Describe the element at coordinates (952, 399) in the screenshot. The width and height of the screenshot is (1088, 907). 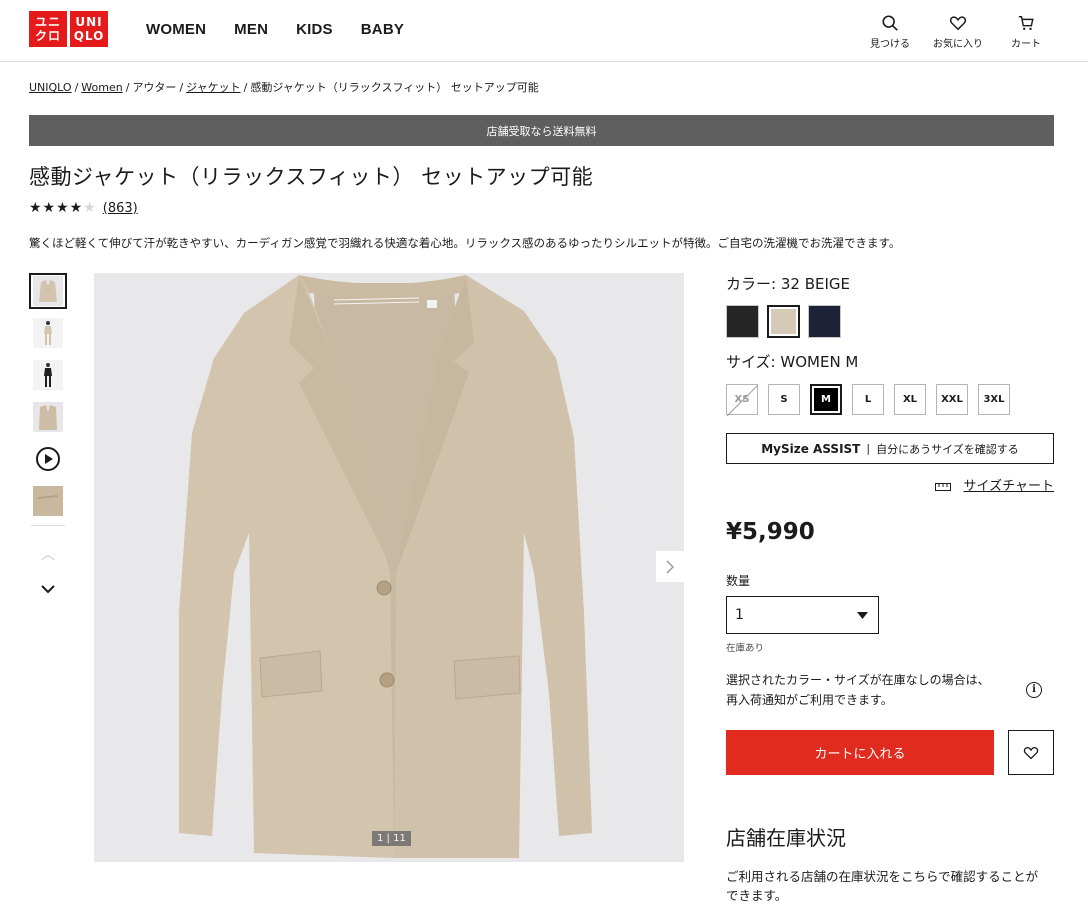
I see `size-xxl-button: XXL` at that location.